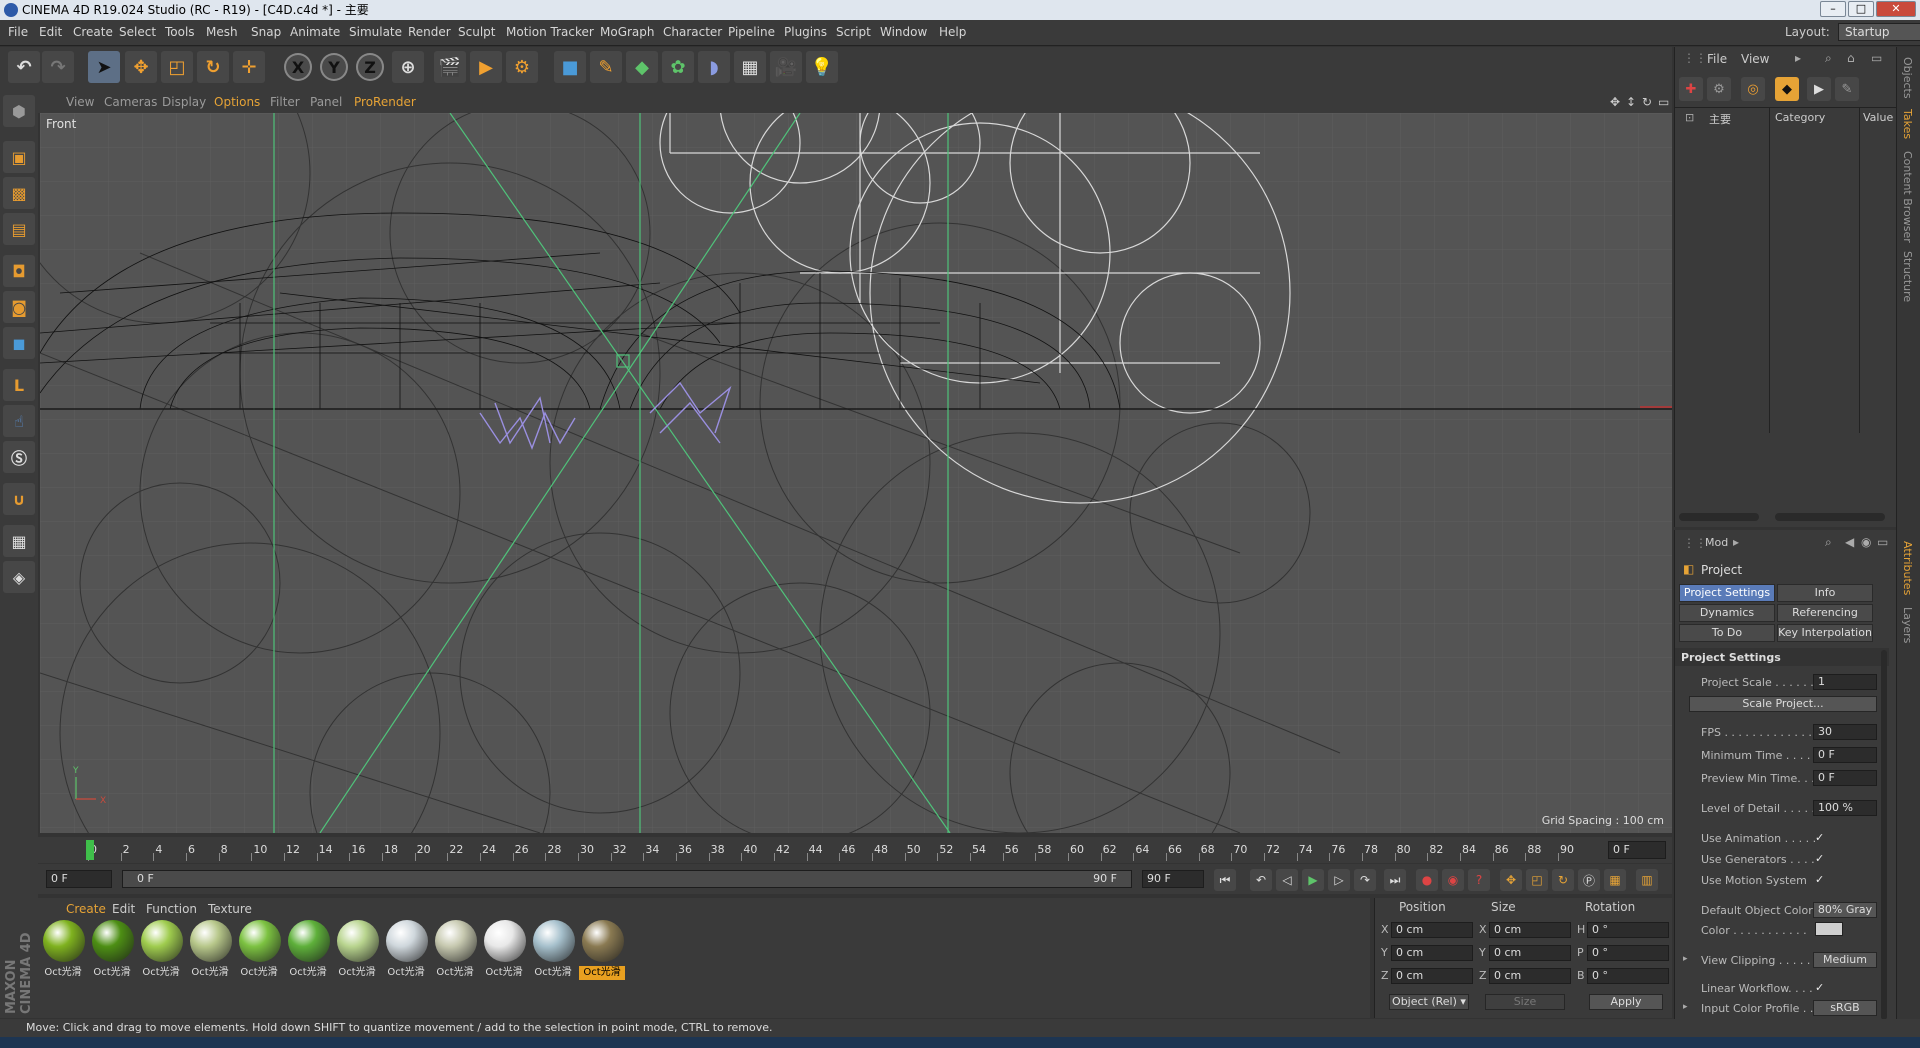 This screenshot has height=1048, width=1920. Describe the element at coordinates (90, 850) in the screenshot. I see `playhead` at that location.